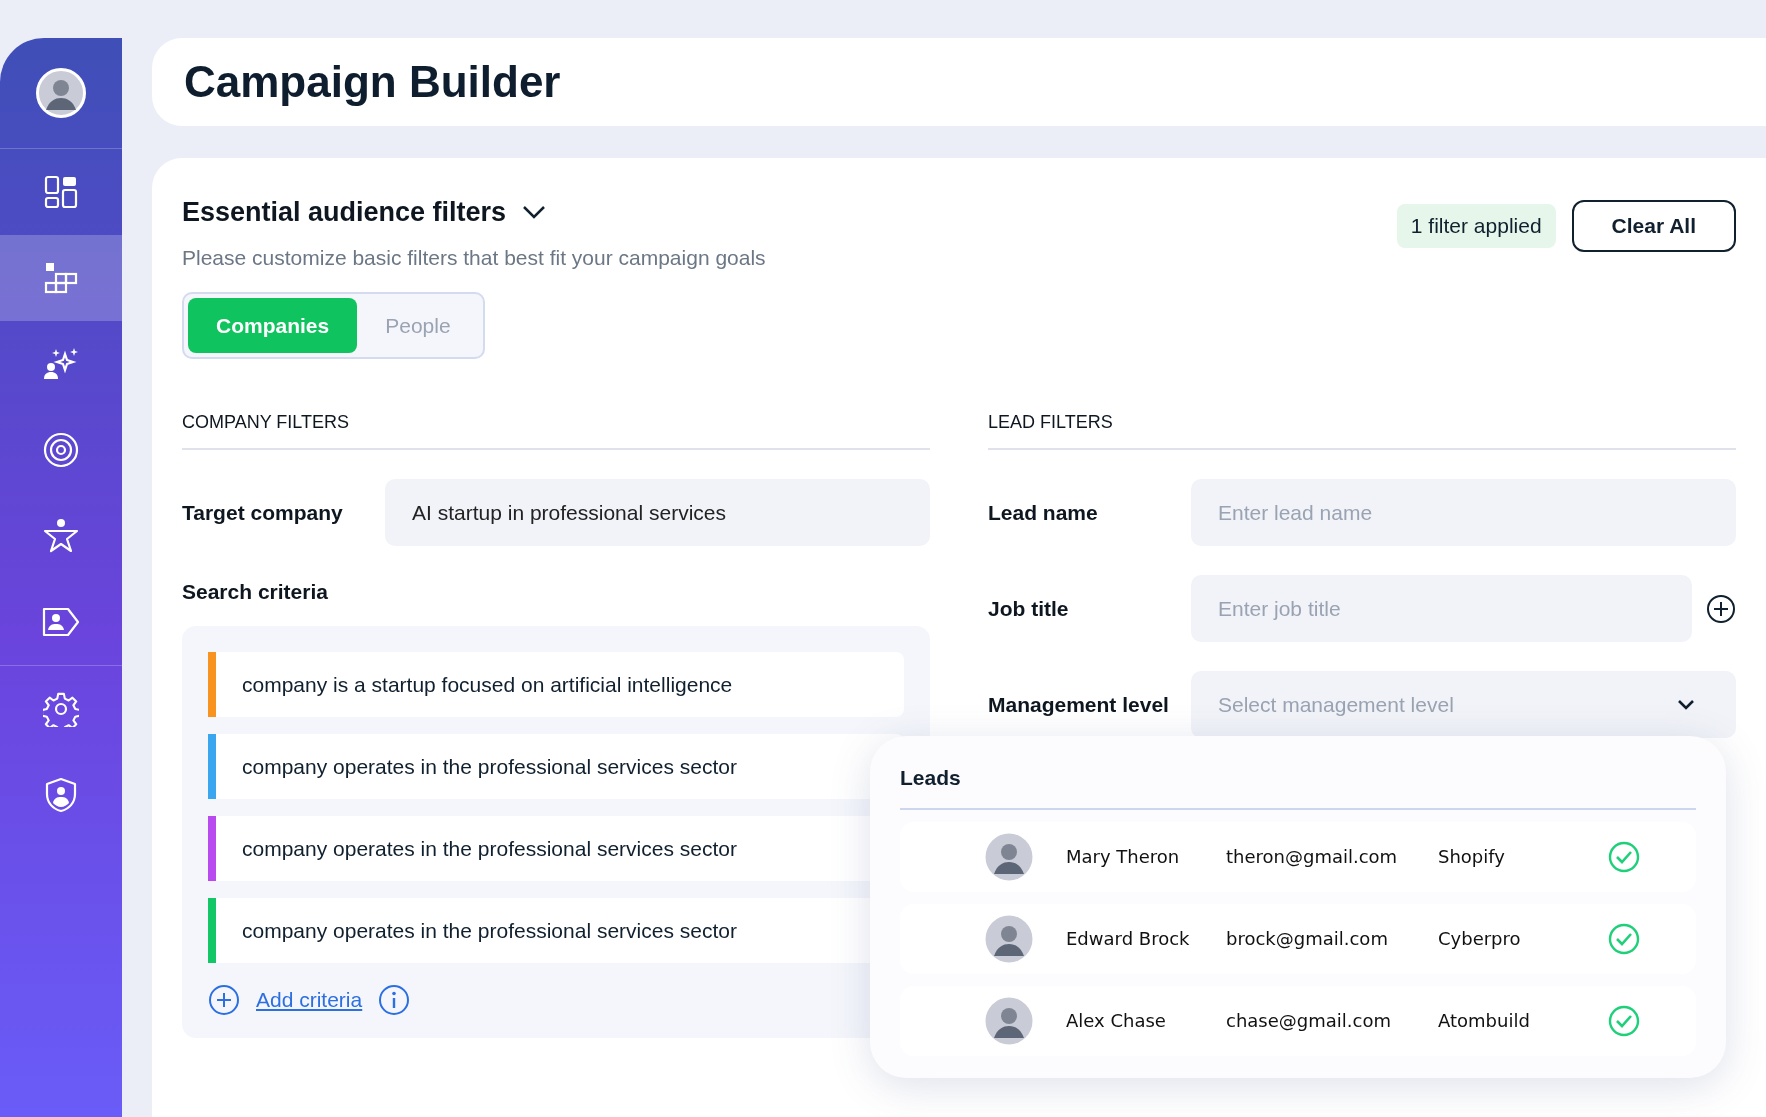  I want to click on star-person-icon, so click(61, 536).